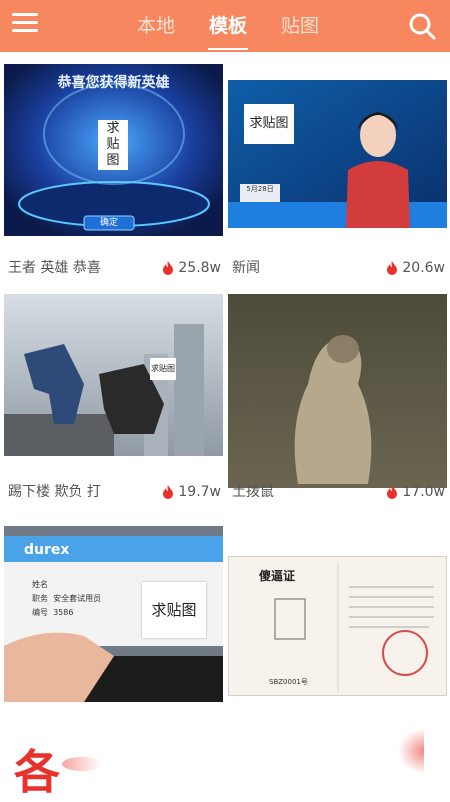 The image size is (450, 802). I want to click on template-thumbnail: 求贴图, so click(113, 375).